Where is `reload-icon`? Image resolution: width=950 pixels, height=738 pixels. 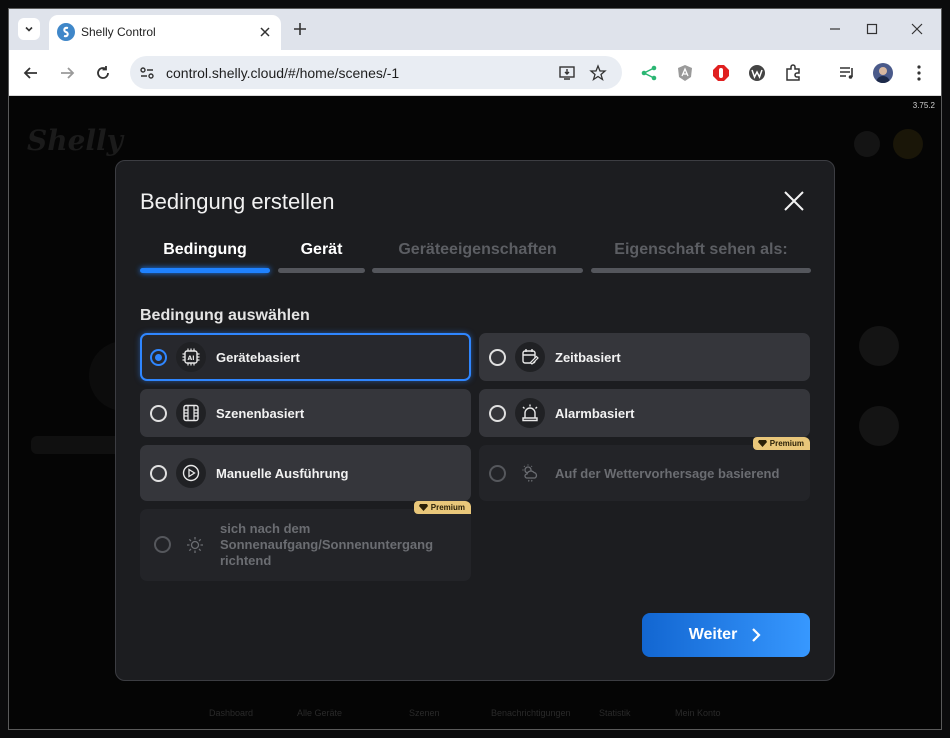
reload-icon is located at coordinates (103, 73).